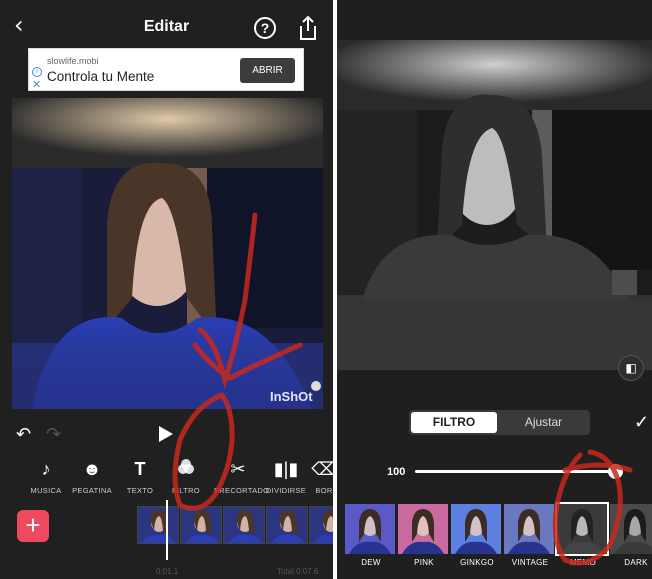 This screenshot has width=652, height=579. I want to click on tool-label: FILTRO, so click(186, 490).